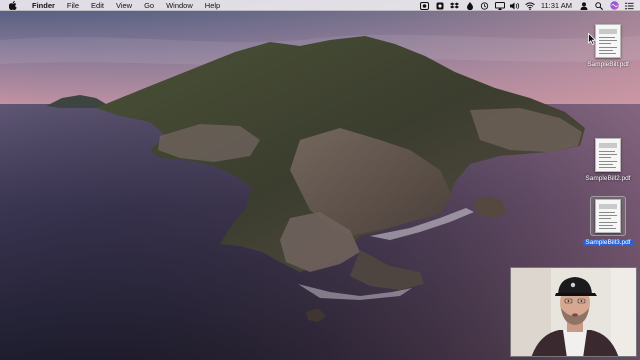 This screenshot has height=360, width=640. Describe the element at coordinates (425, 5) in the screenshot. I see `recording-icon` at that location.